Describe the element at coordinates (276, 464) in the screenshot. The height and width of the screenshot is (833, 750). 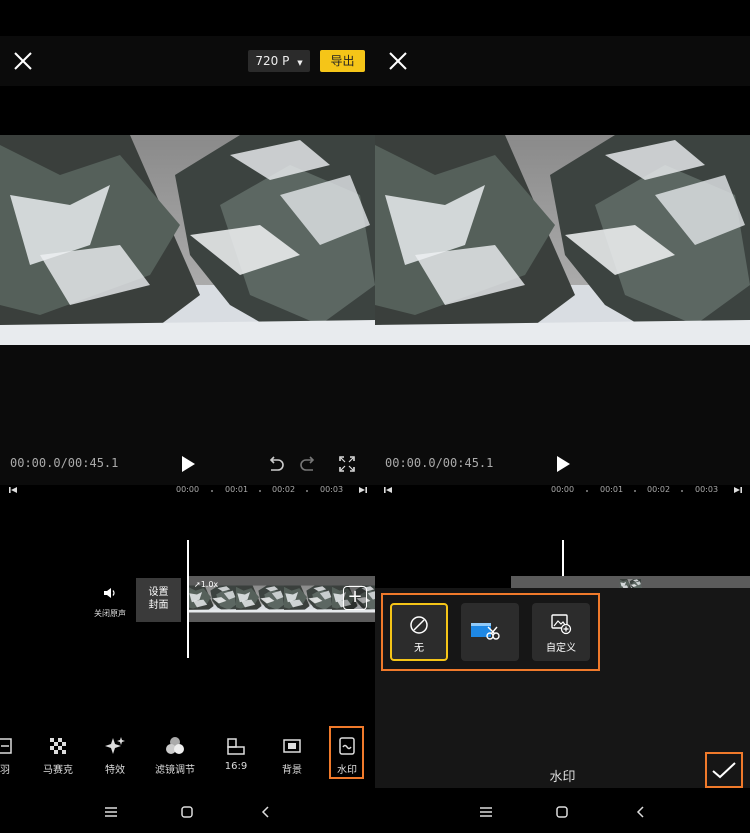
I see `undo-icon` at that location.